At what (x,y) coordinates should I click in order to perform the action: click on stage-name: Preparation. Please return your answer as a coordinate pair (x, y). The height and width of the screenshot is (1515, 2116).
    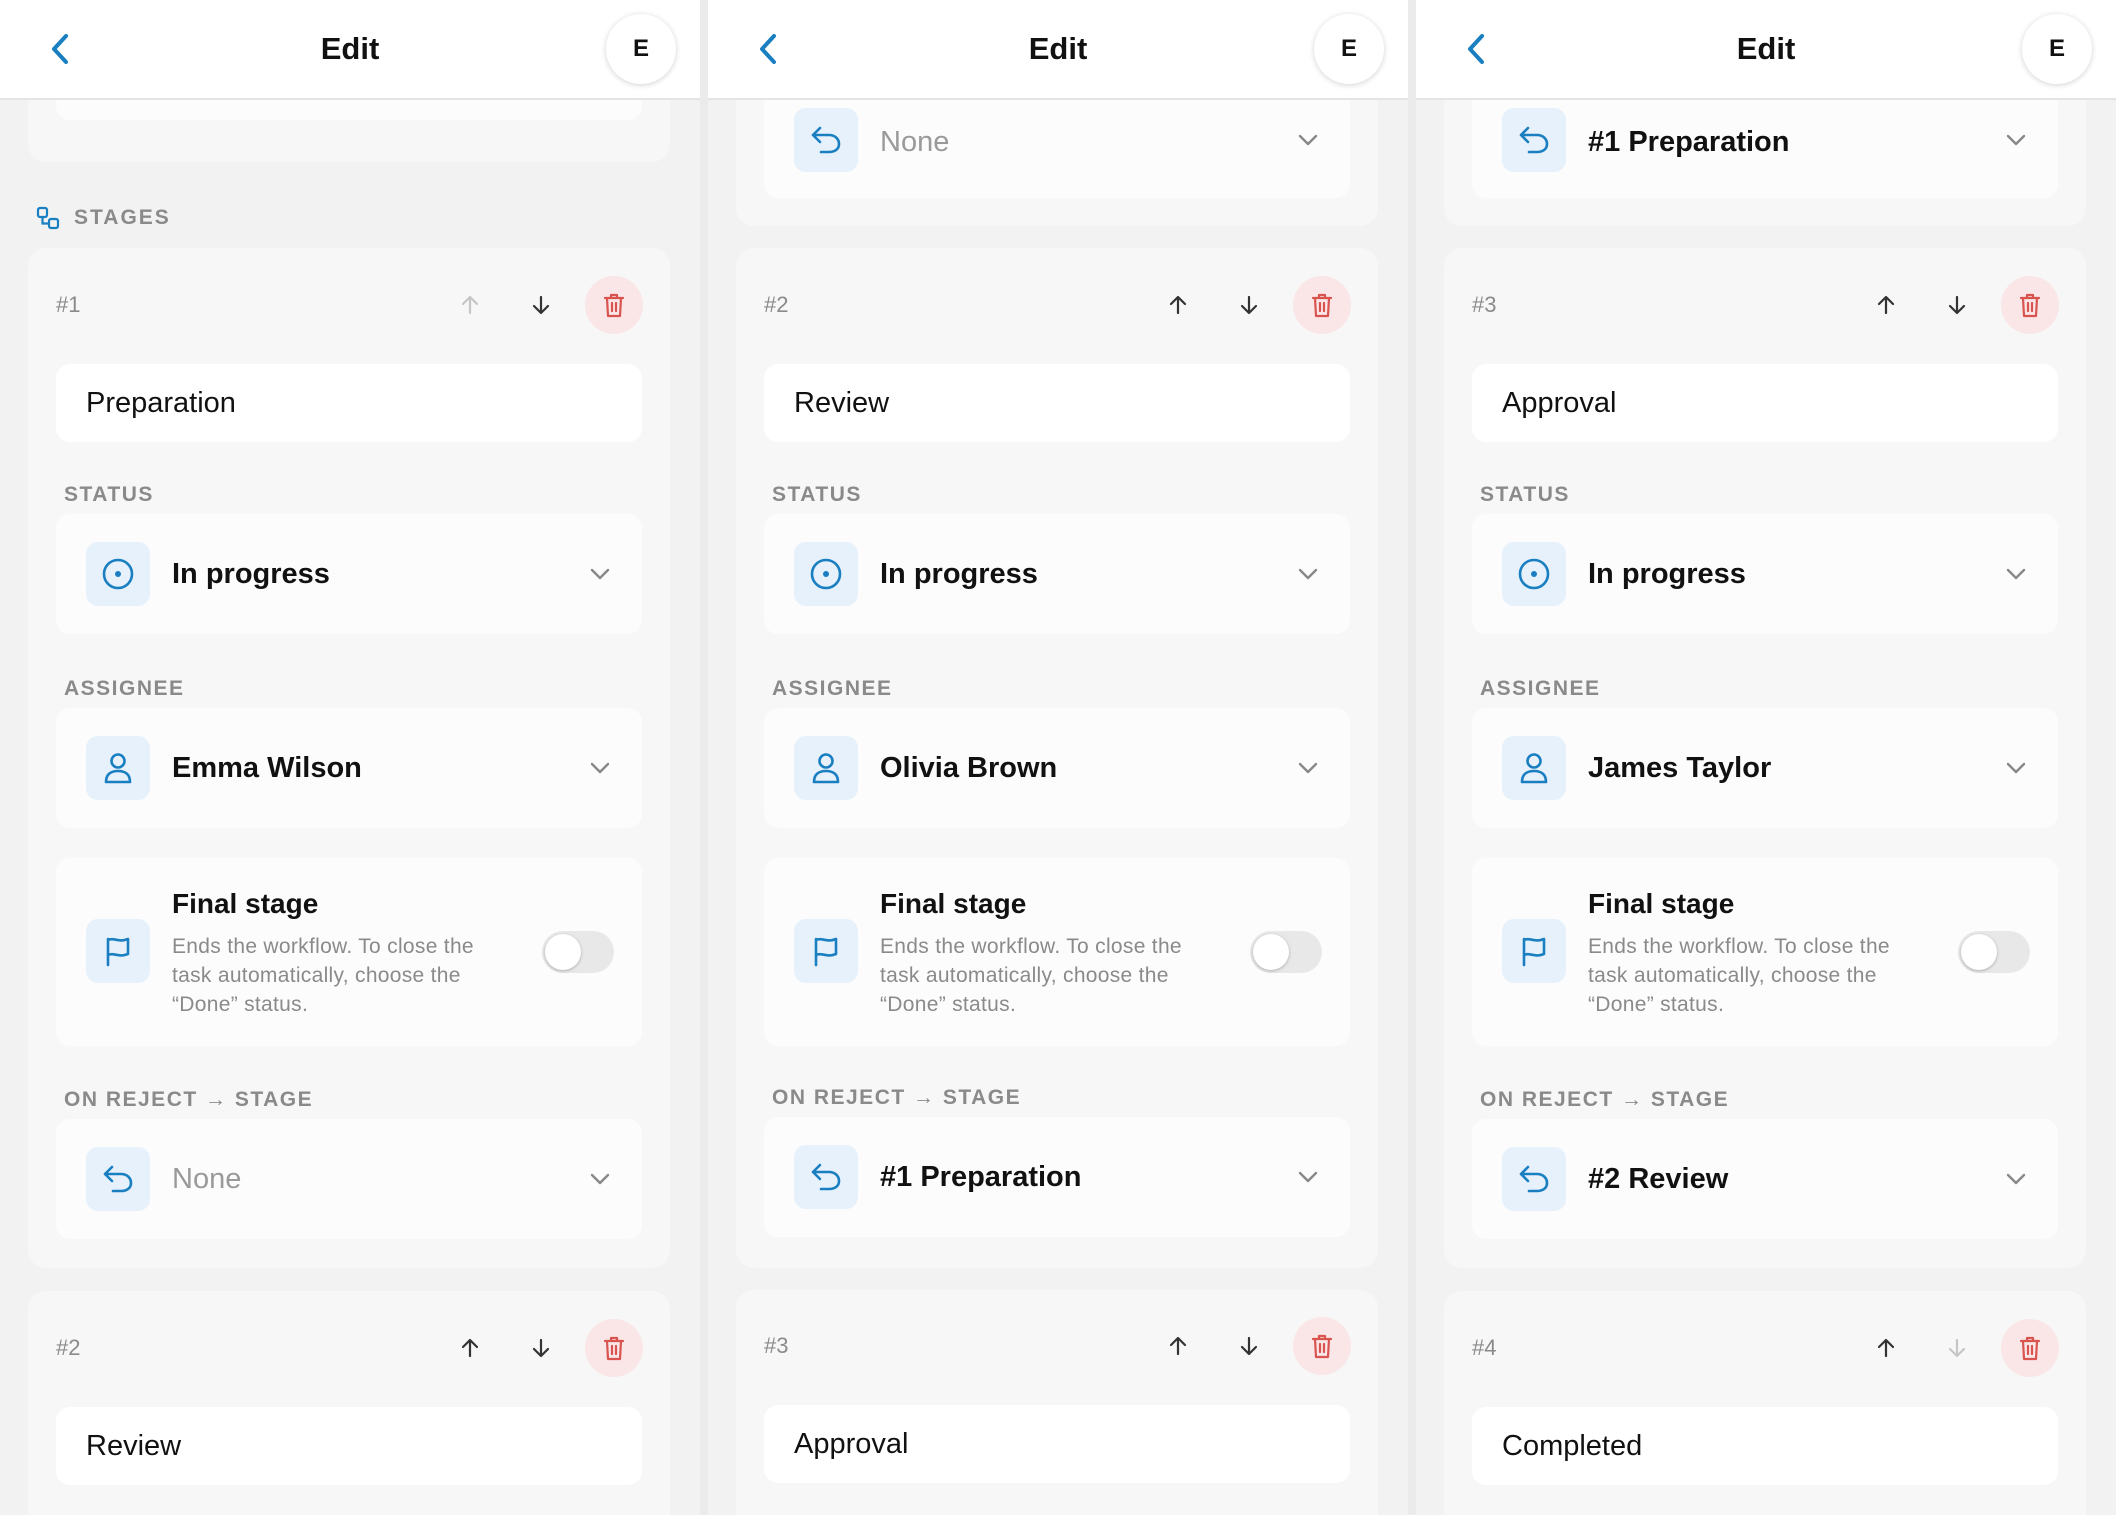
    Looking at the image, I should click on (161, 403).